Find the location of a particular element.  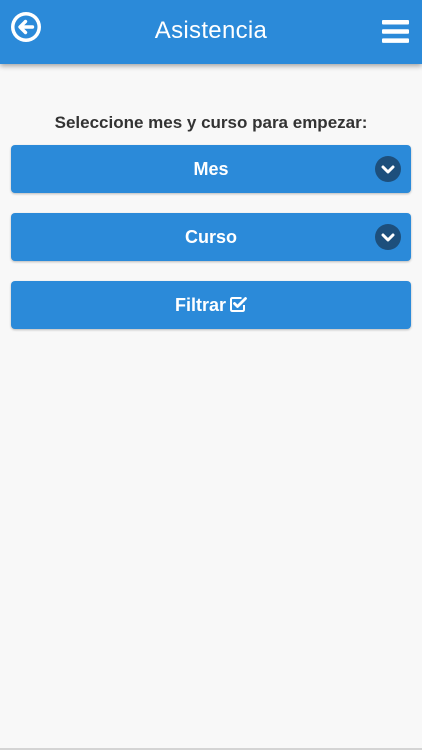

menu-button is located at coordinates (395, 31).